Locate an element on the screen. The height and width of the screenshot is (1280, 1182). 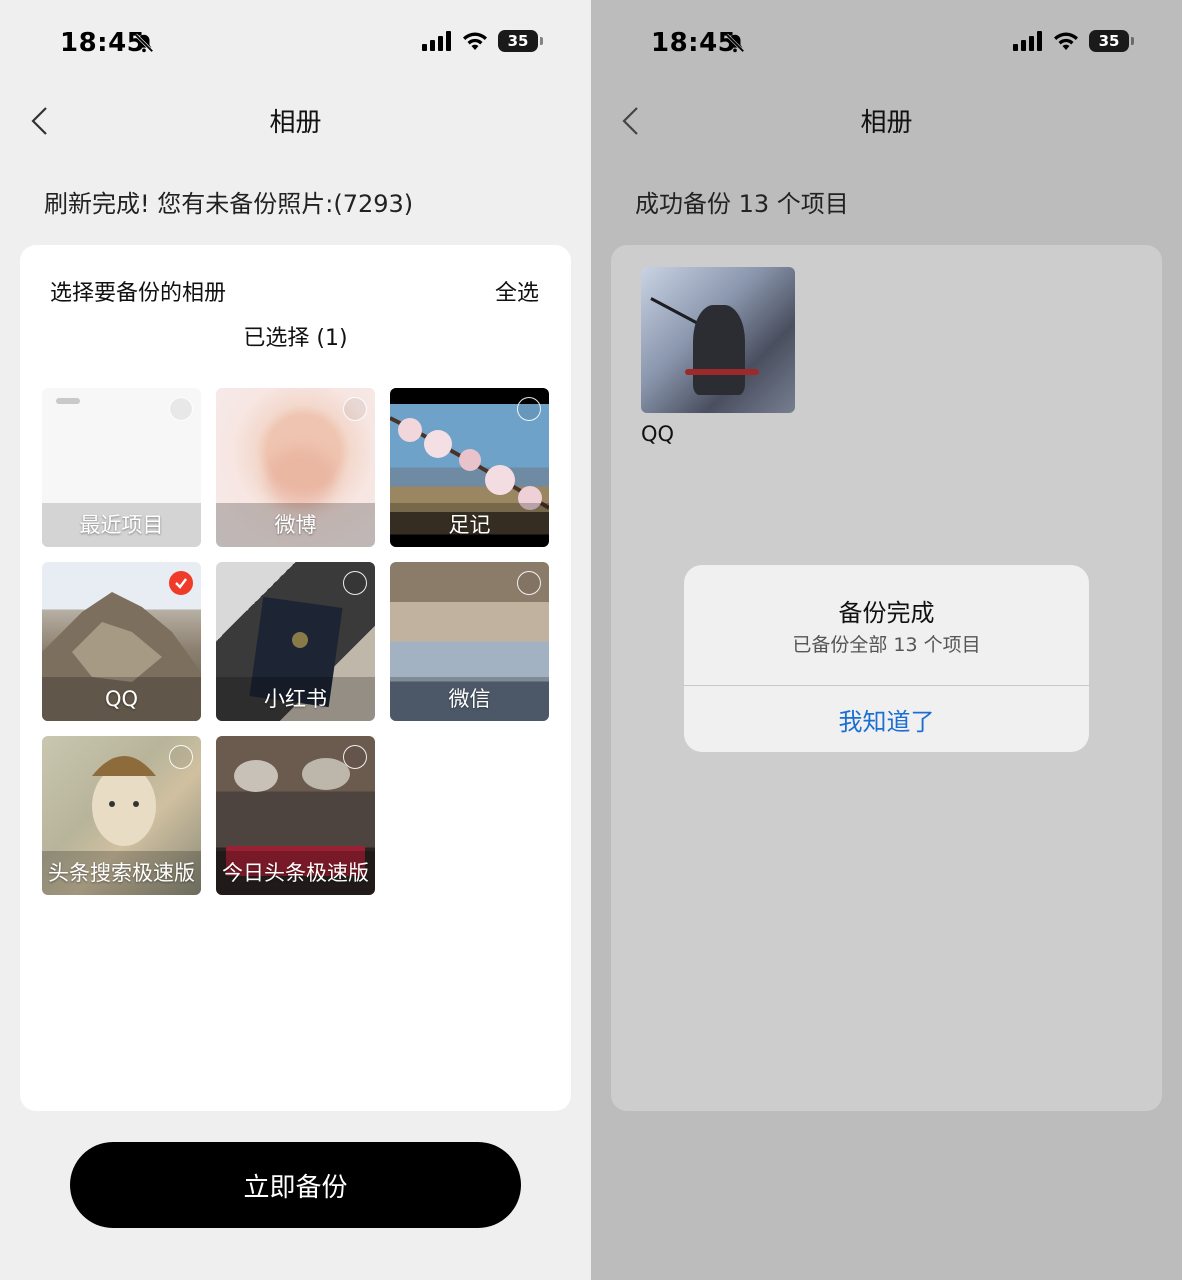
album-thumbnail is located at coordinates (718, 340).